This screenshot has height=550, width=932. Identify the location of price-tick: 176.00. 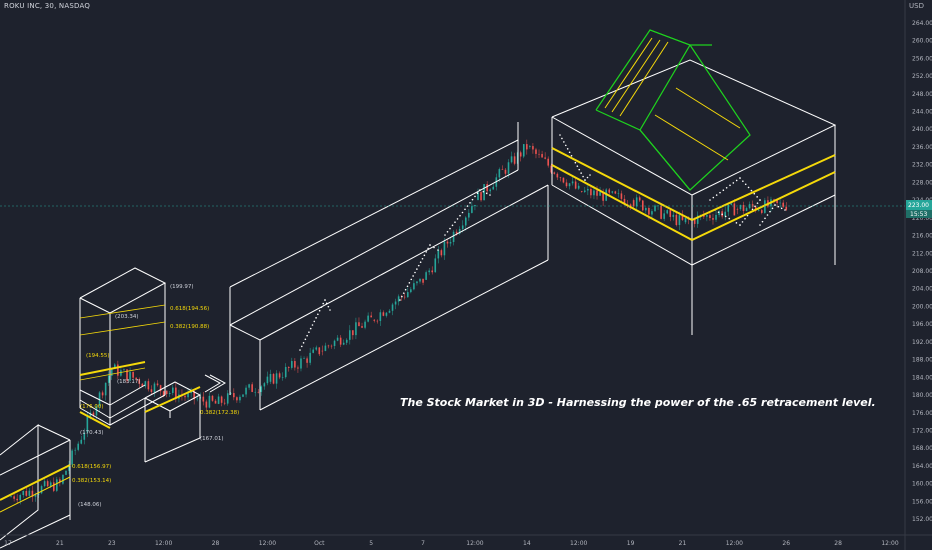
(922, 413).